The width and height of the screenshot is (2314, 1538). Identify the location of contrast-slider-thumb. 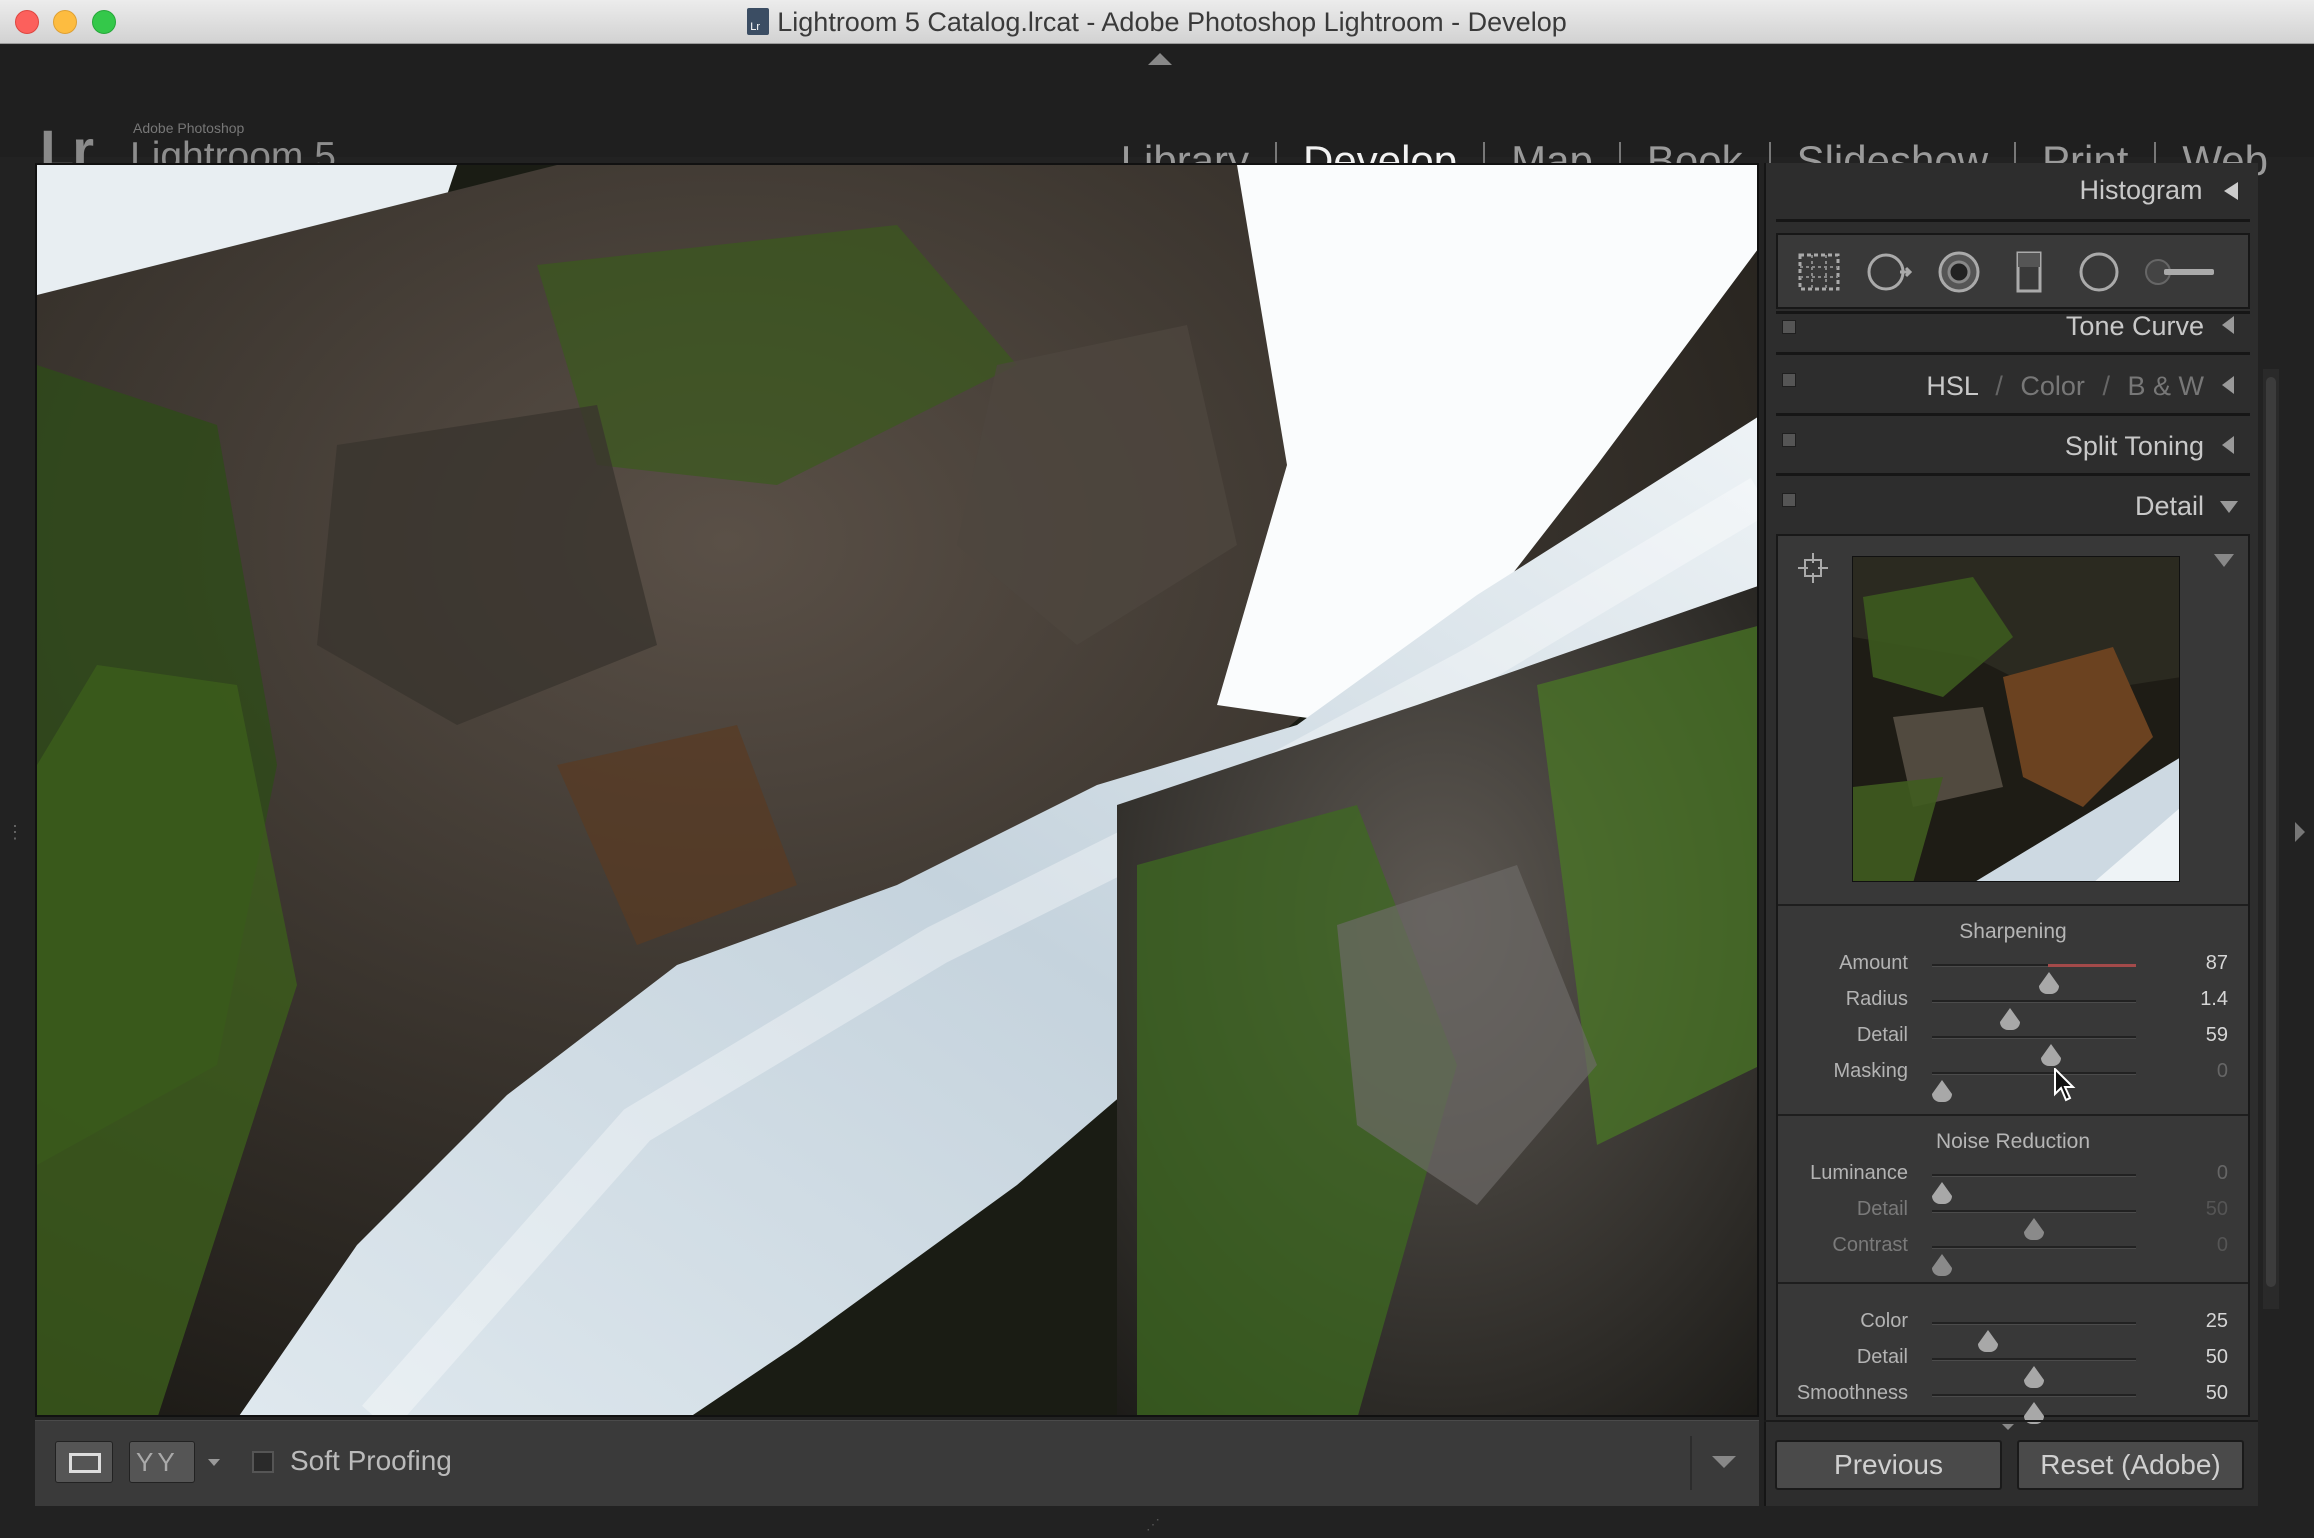
(1942, 1265).